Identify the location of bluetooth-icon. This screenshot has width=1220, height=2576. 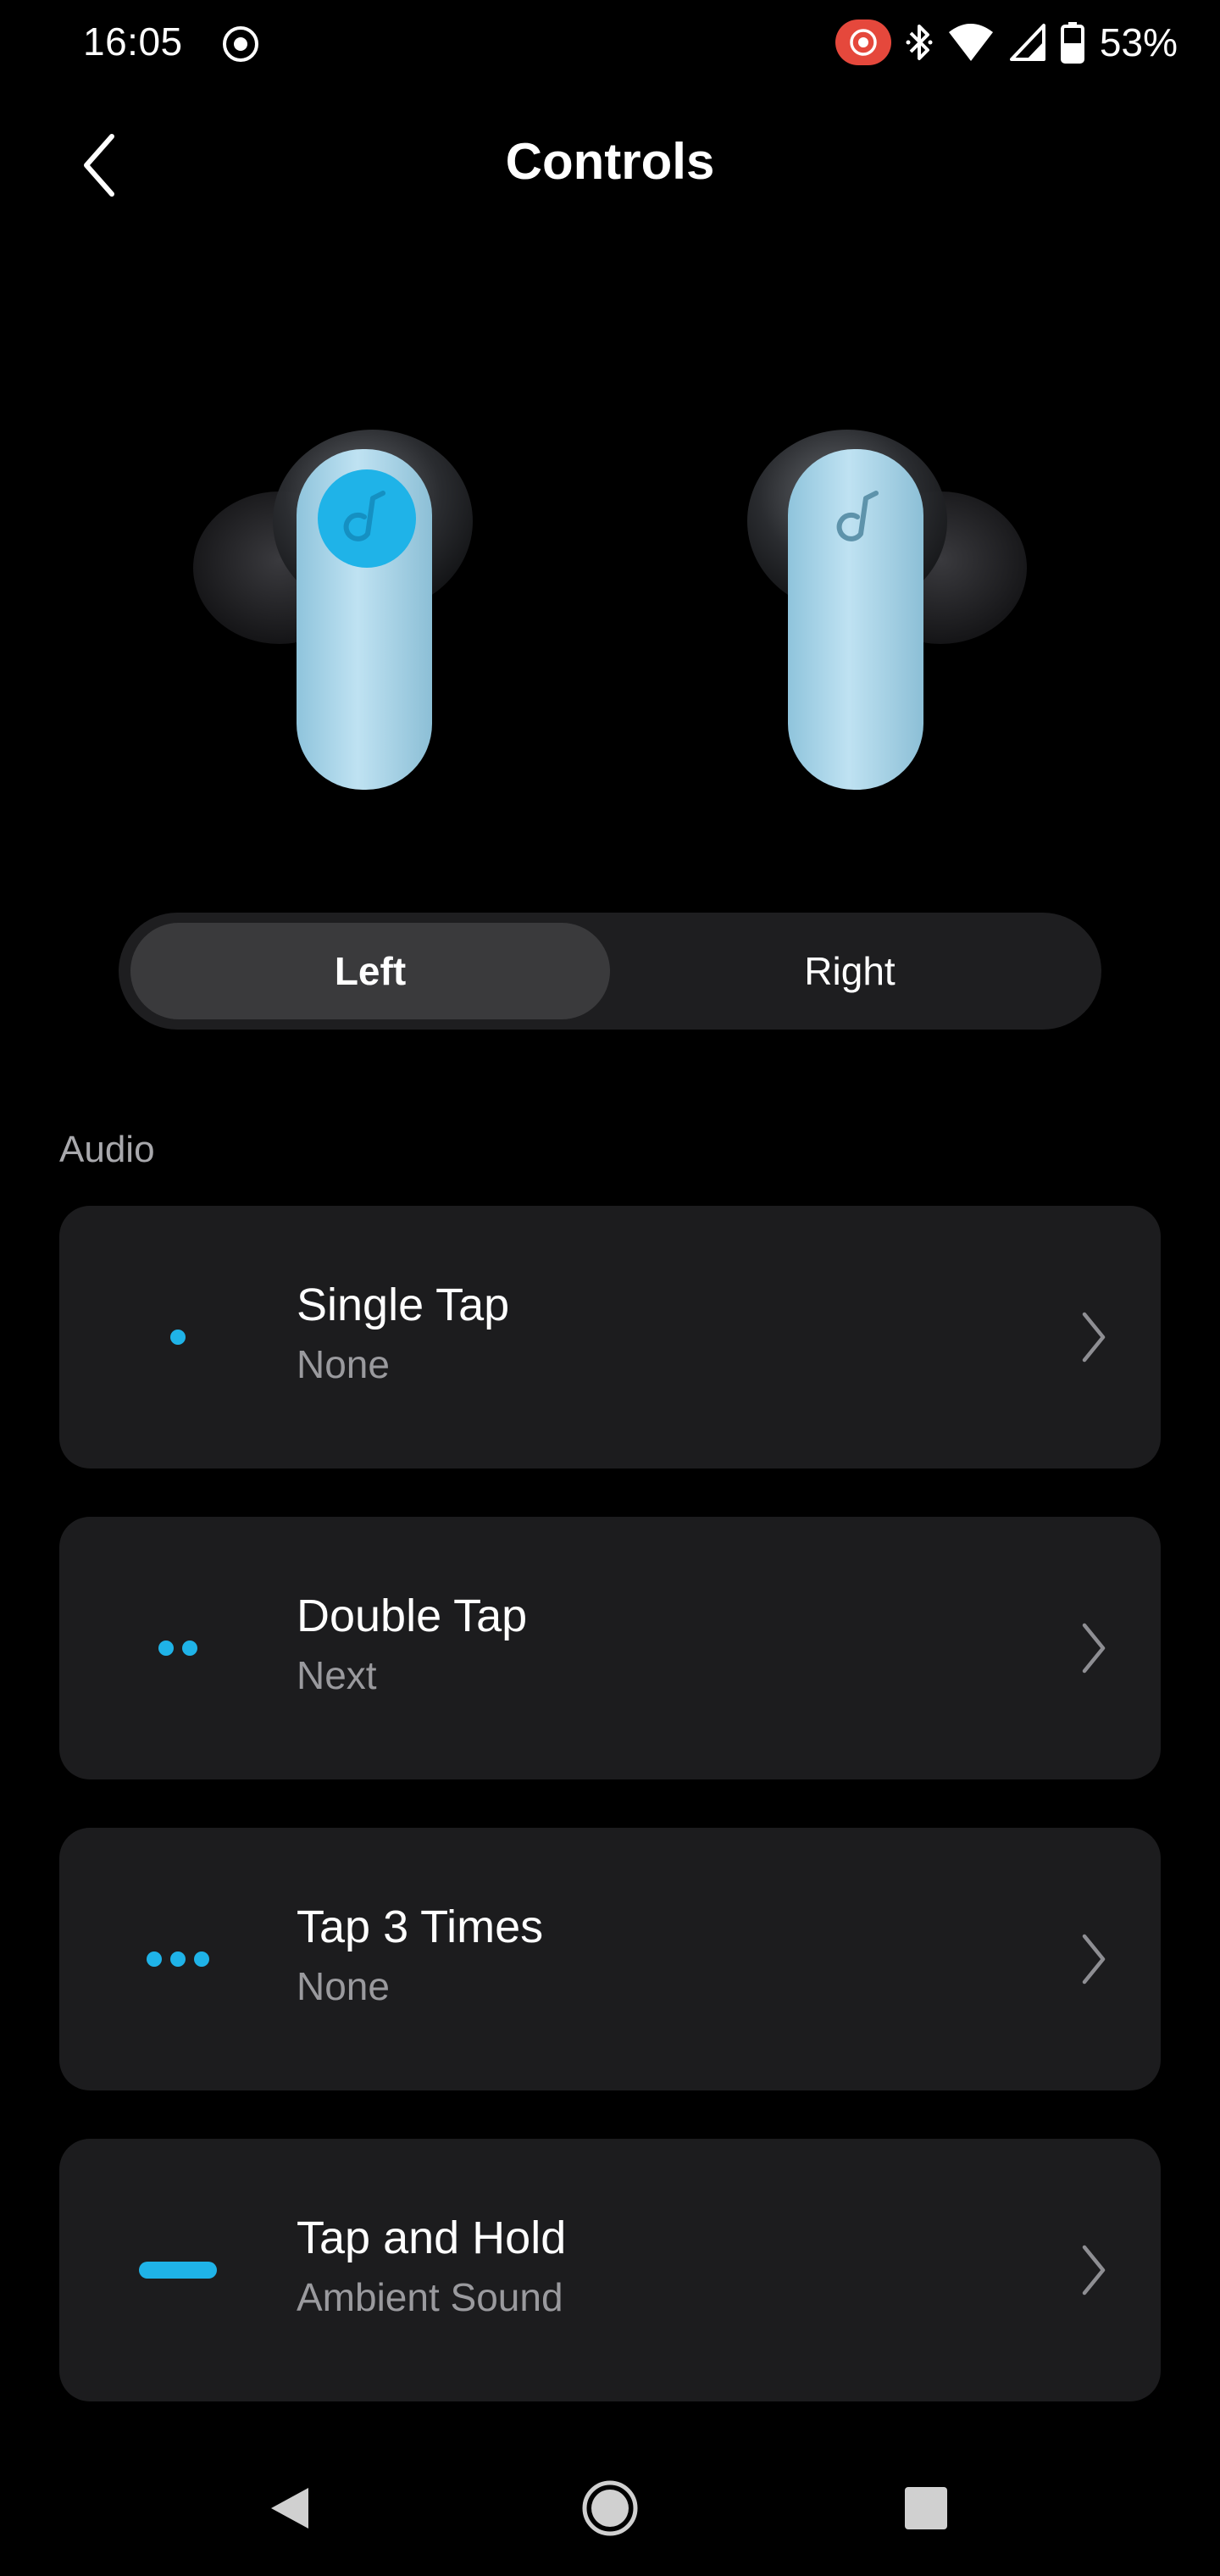
(919, 42).